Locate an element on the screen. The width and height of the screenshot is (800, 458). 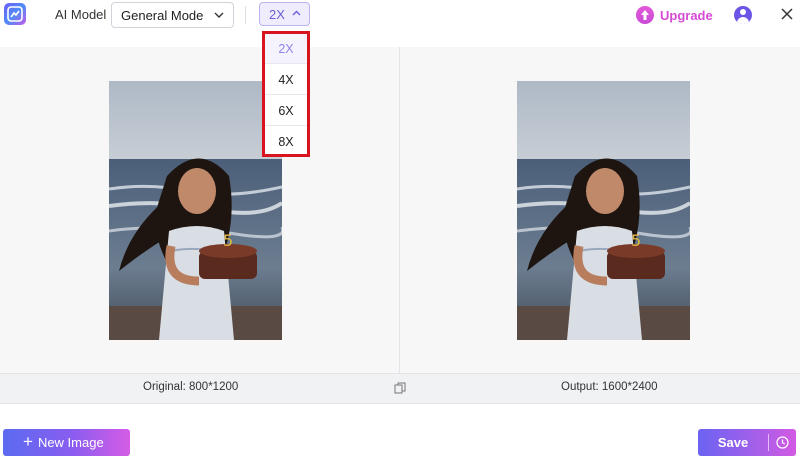
output-image: 5 is located at coordinates (603, 210).